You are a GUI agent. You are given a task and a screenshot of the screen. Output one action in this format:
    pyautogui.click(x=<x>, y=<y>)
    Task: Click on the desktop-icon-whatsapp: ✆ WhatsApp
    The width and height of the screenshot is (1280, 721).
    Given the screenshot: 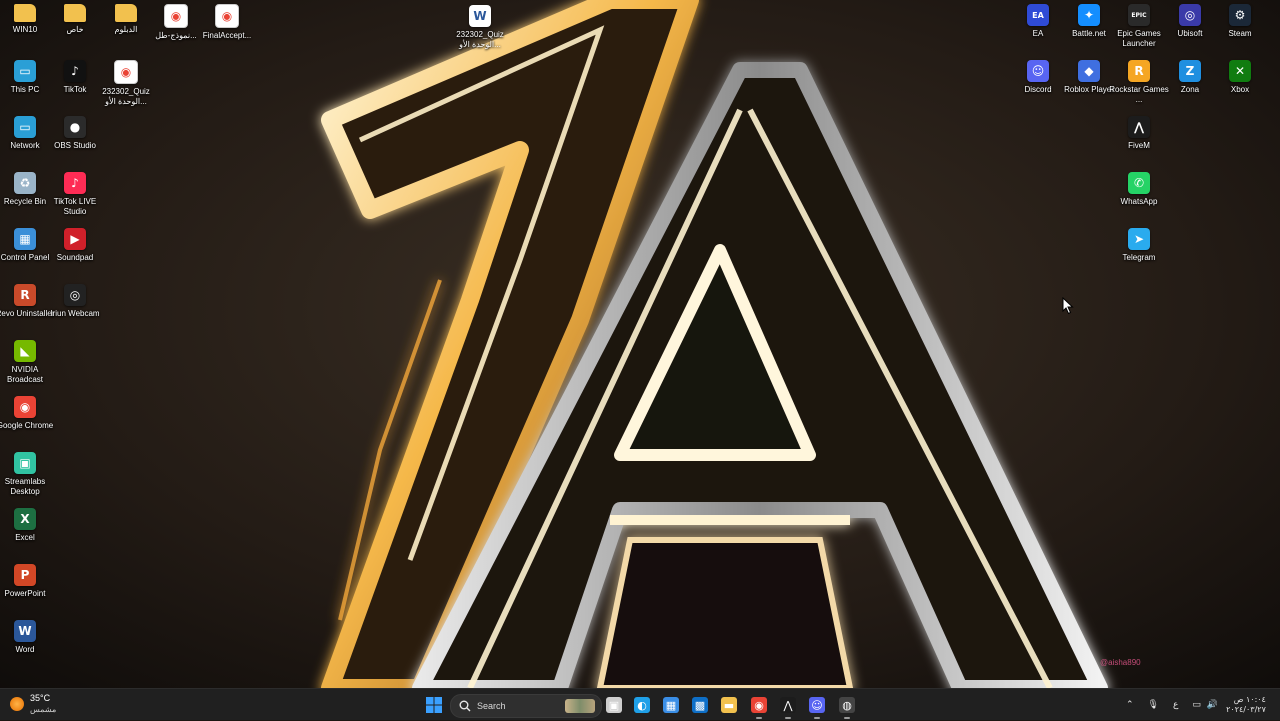 What is the action you would take?
    pyautogui.click(x=1139, y=189)
    